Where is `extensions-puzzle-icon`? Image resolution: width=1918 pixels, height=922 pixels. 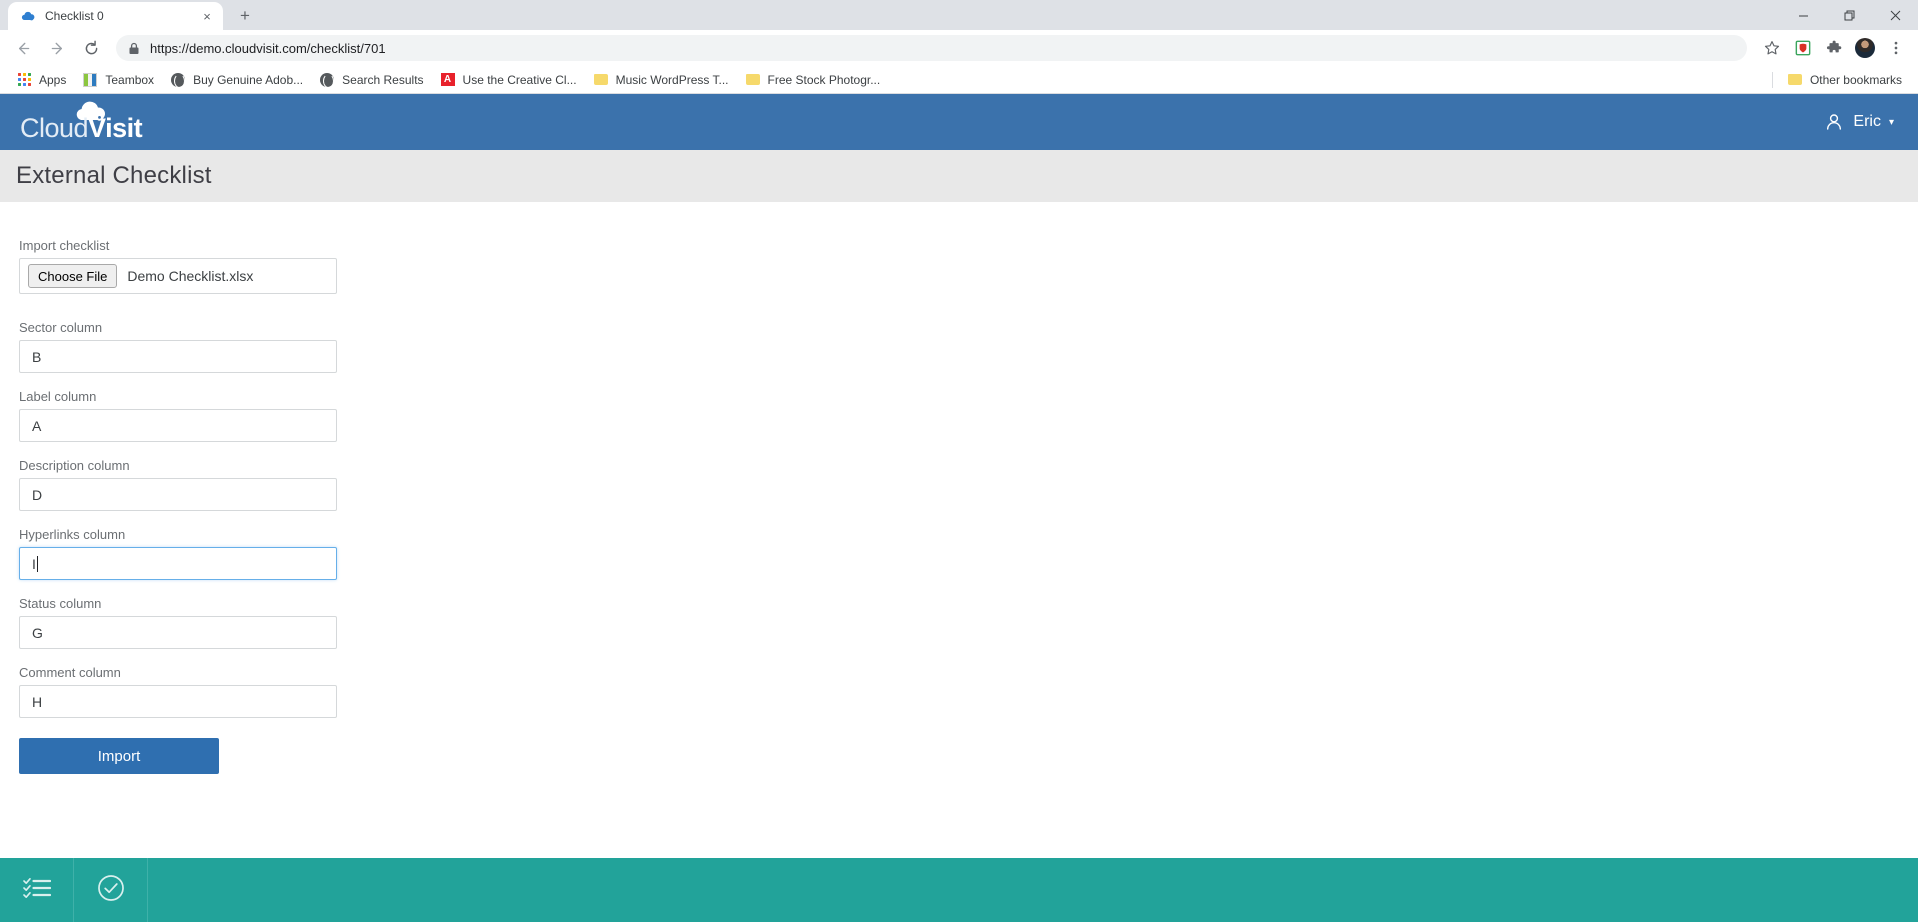
extensions-puzzle-icon is located at coordinates (1834, 48).